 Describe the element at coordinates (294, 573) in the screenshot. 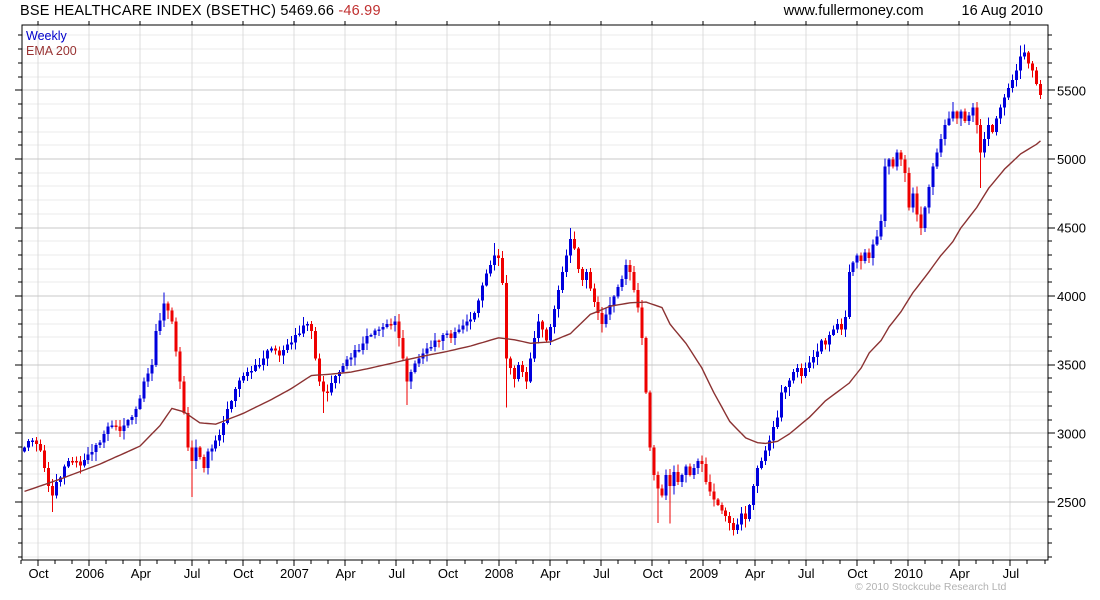

I see `x-axis-label: 2007` at that location.